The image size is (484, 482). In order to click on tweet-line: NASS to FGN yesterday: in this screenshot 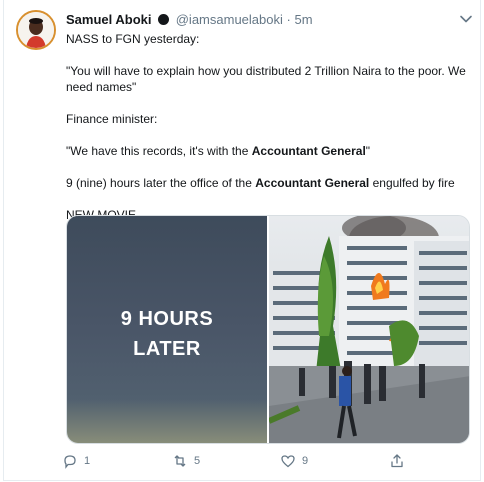, I will do `click(133, 39)`.